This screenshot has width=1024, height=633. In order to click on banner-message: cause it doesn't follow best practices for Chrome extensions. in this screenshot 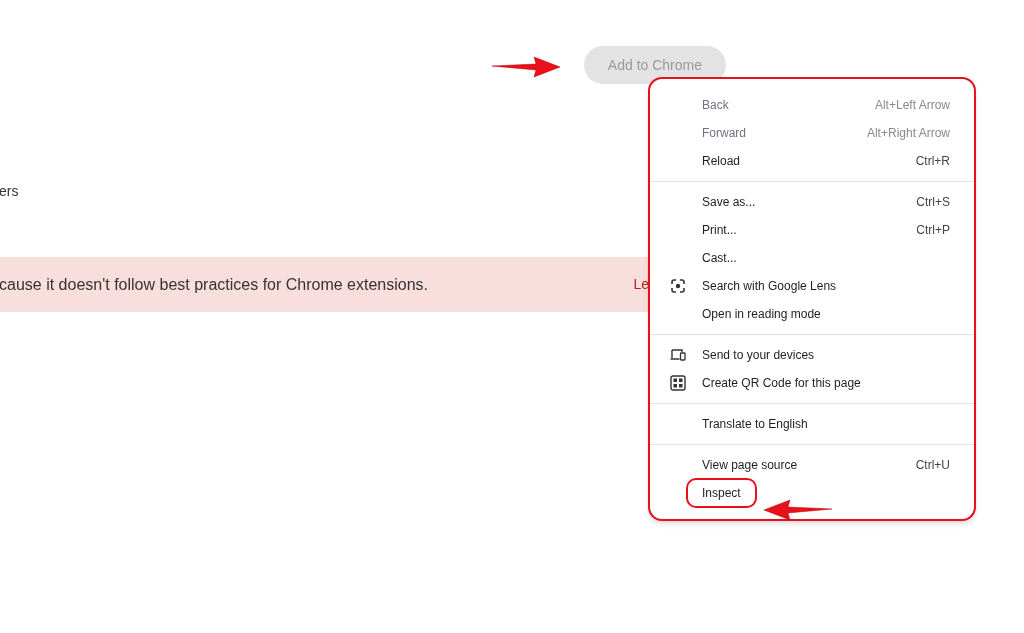, I will do `click(214, 284)`.